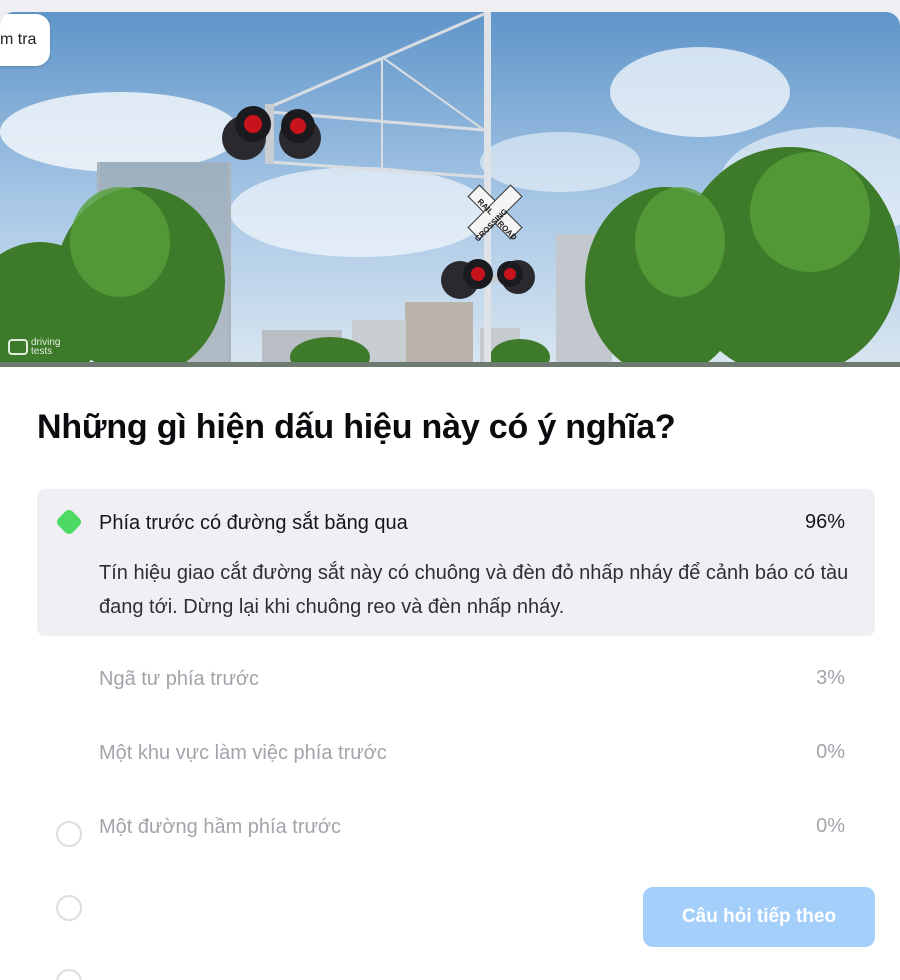 This screenshot has height=980, width=900. What do you see at coordinates (18, 347) in the screenshot?
I see `driving-tests-logo-icon` at bounding box center [18, 347].